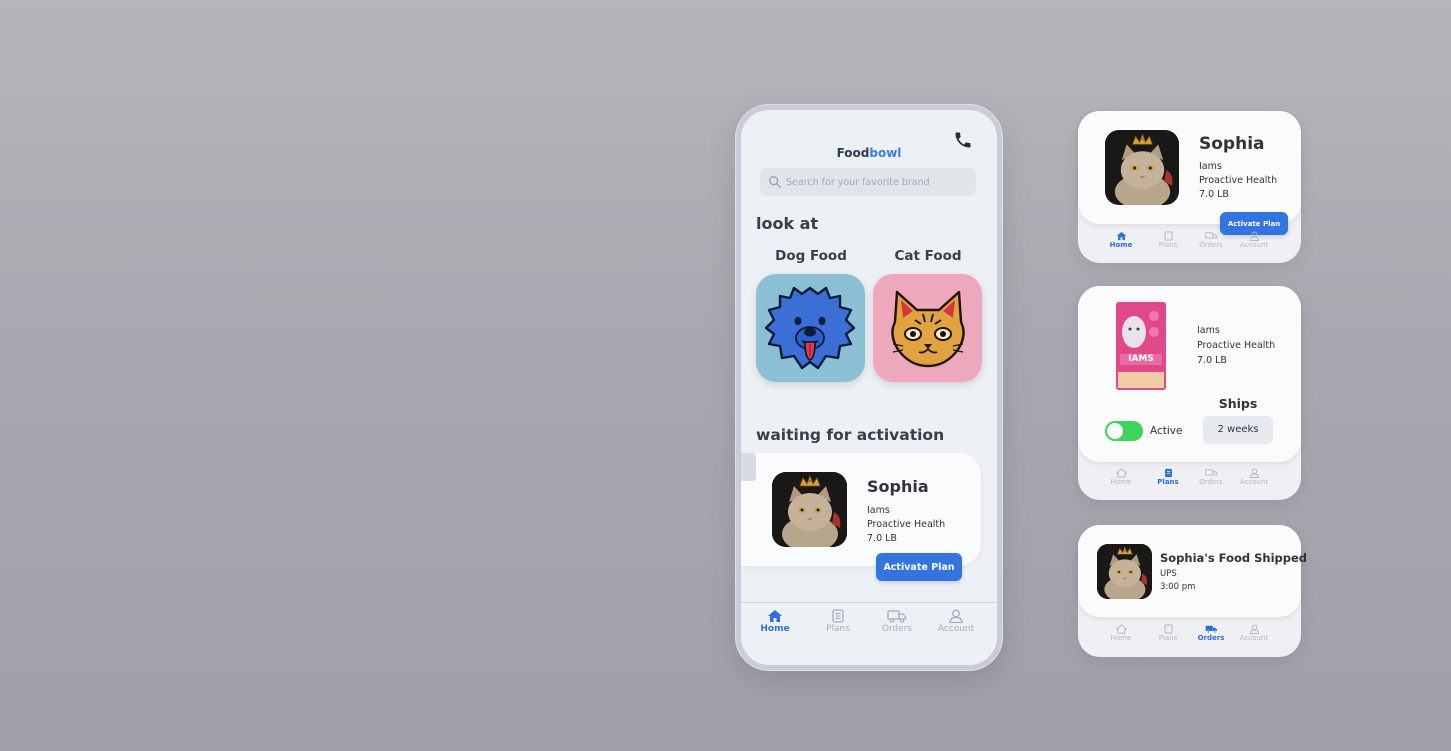 The width and height of the screenshot is (1451, 751). I want to click on search-icon, so click(775, 182).